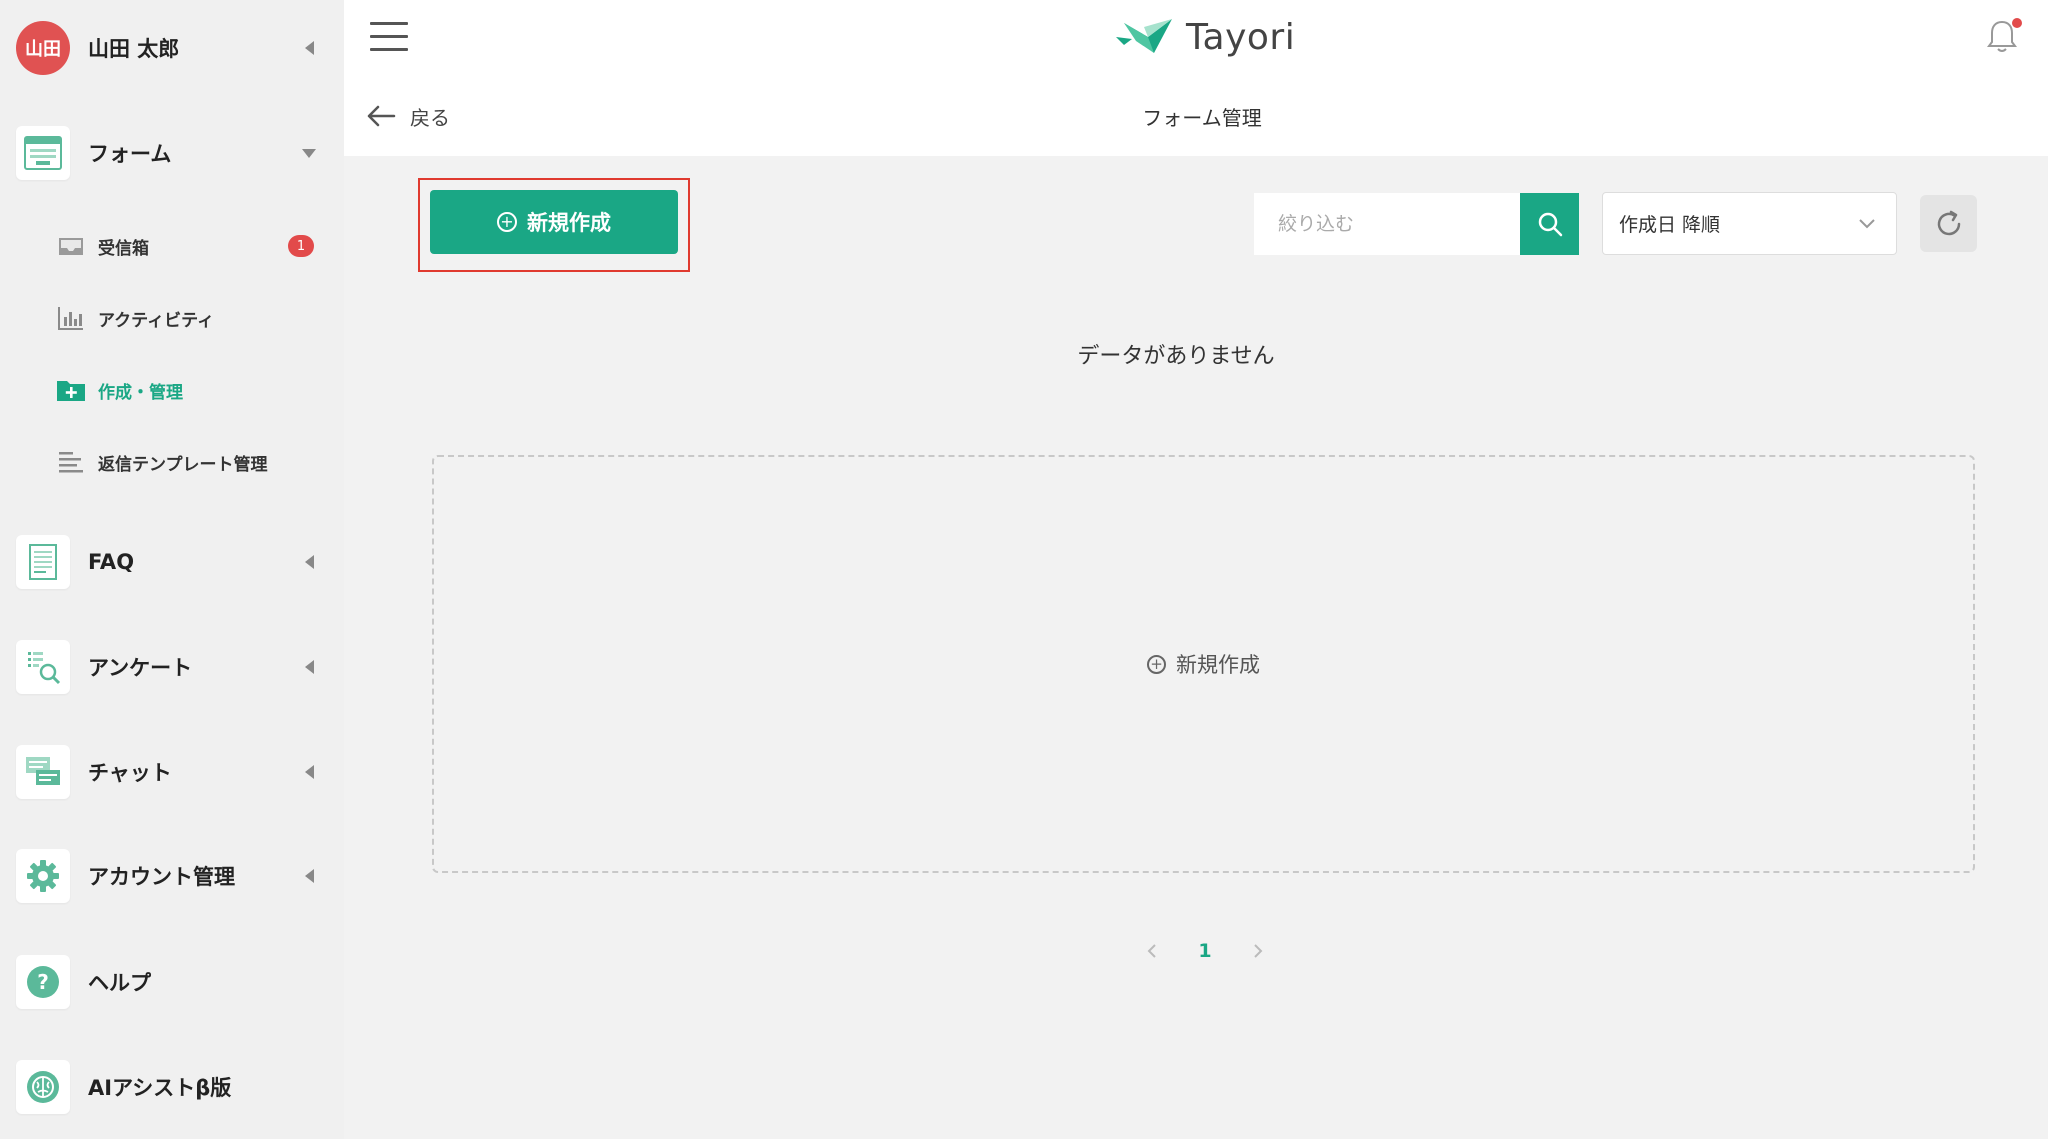 This screenshot has width=2048, height=1139. I want to click on top-header: Tayori 戻る フォーム管理, so click(1196, 78).